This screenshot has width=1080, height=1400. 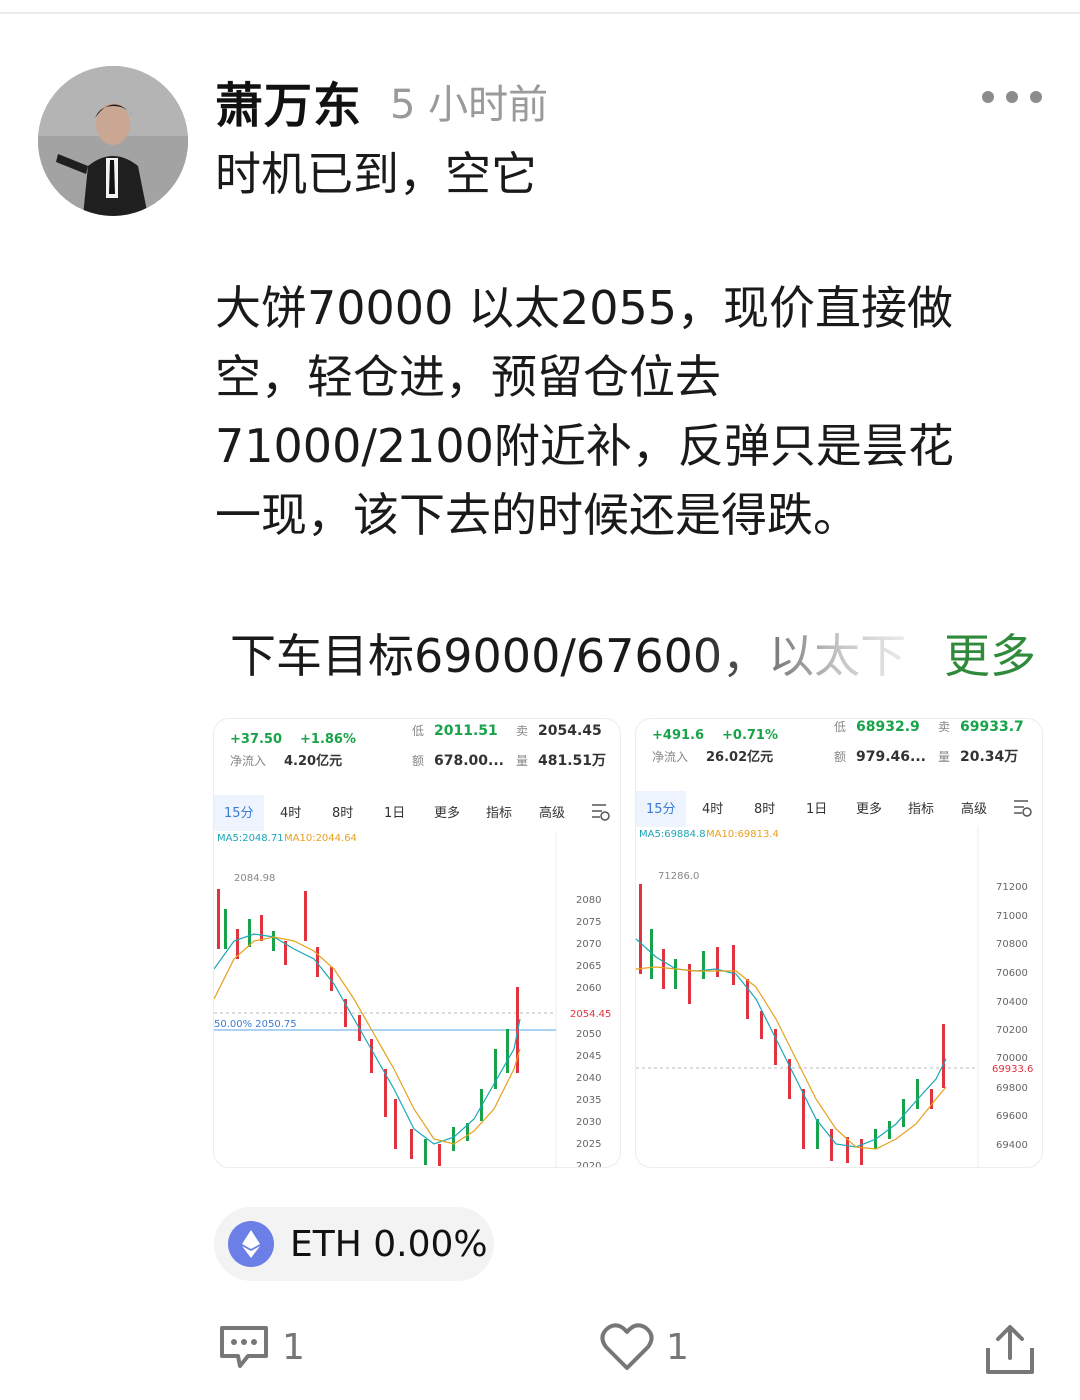 What do you see at coordinates (1012, 1116) in the screenshot?
I see `y-tick: 69600` at bounding box center [1012, 1116].